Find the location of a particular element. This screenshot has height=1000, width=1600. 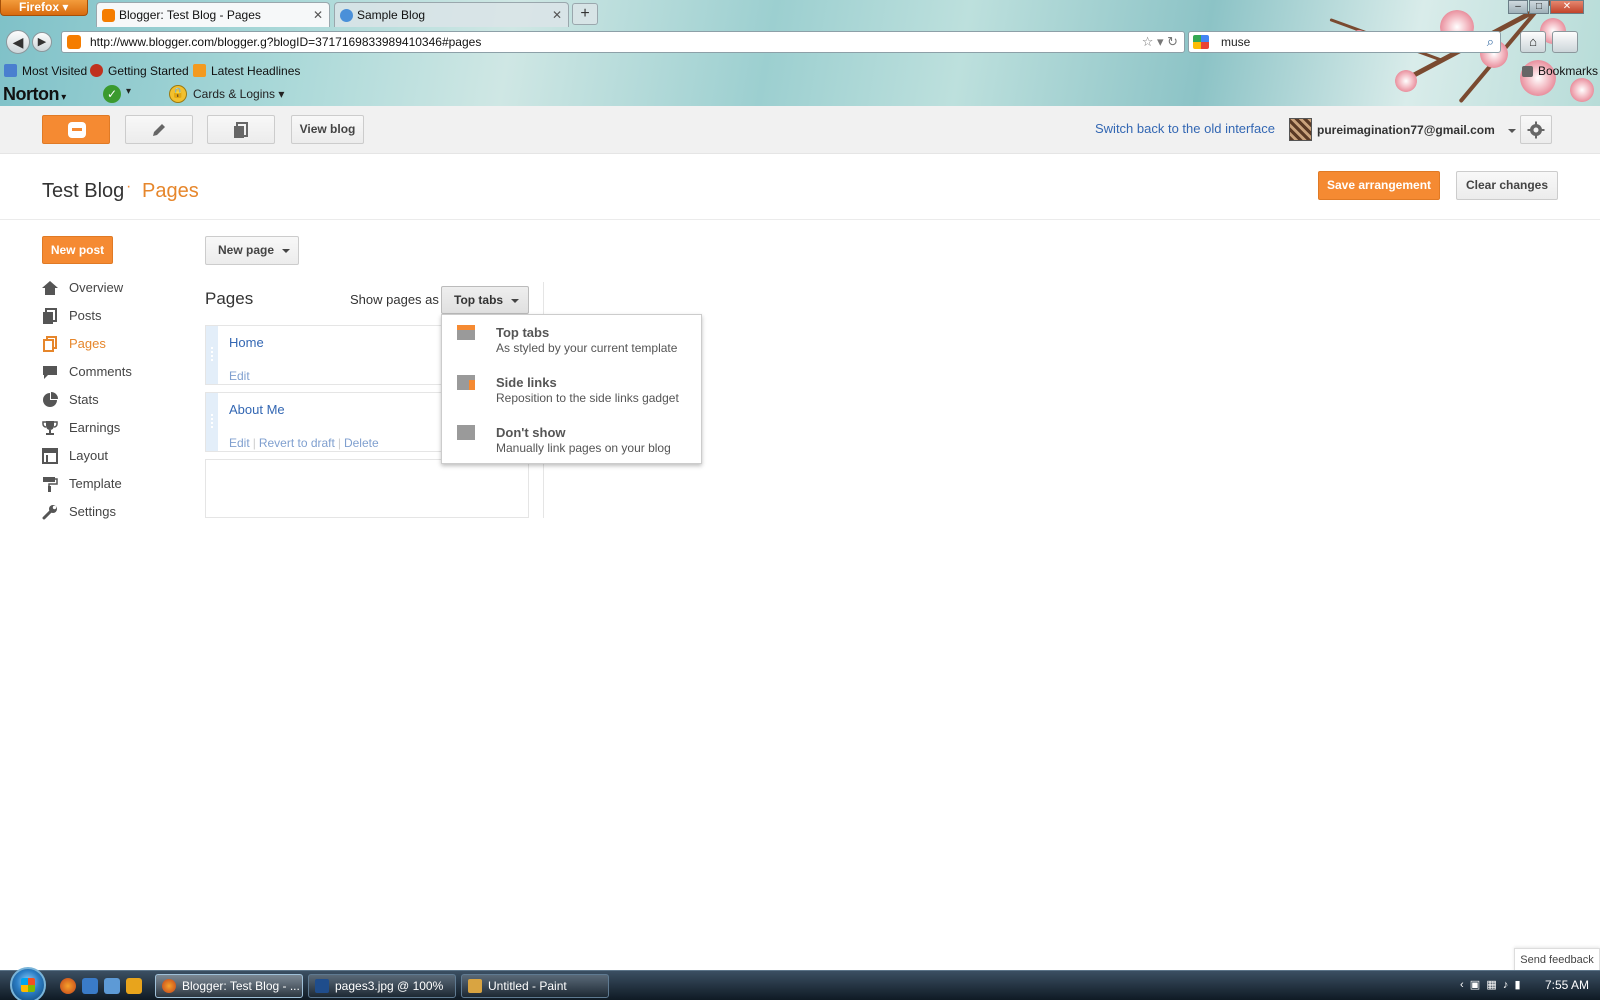

tab-blogger: Blogger: Test Blog - Pages ✕ is located at coordinates (213, 14).